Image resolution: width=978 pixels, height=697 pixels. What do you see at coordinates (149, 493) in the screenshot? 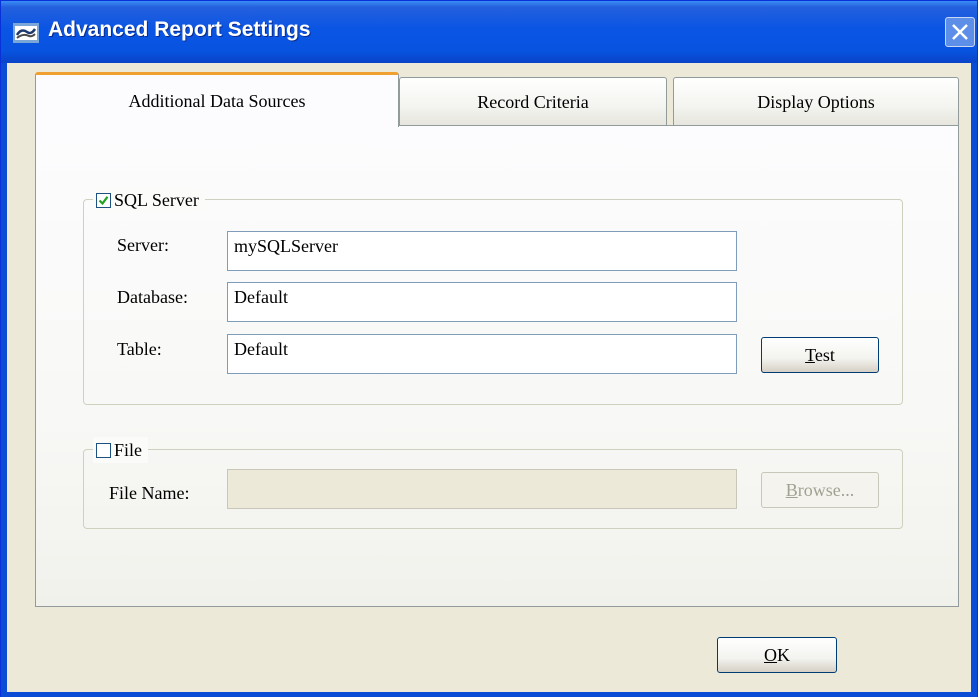
I see `file-name-label: File Name:` at bounding box center [149, 493].